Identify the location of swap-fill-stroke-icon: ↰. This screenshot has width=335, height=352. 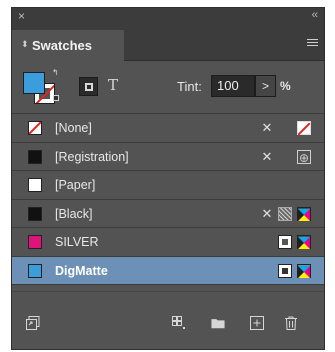
(55, 73).